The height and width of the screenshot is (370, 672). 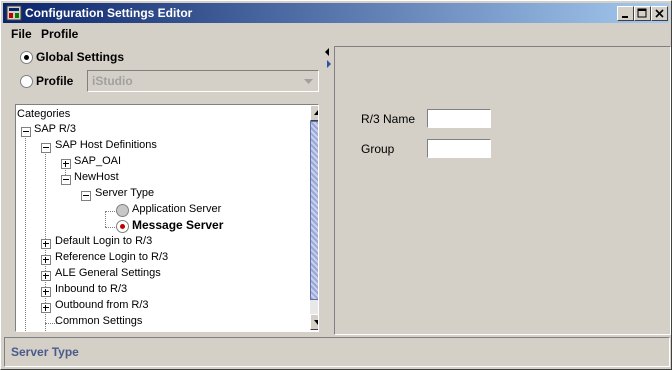 What do you see at coordinates (328, 189) in the screenshot?
I see `split-pane-divider` at bounding box center [328, 189].